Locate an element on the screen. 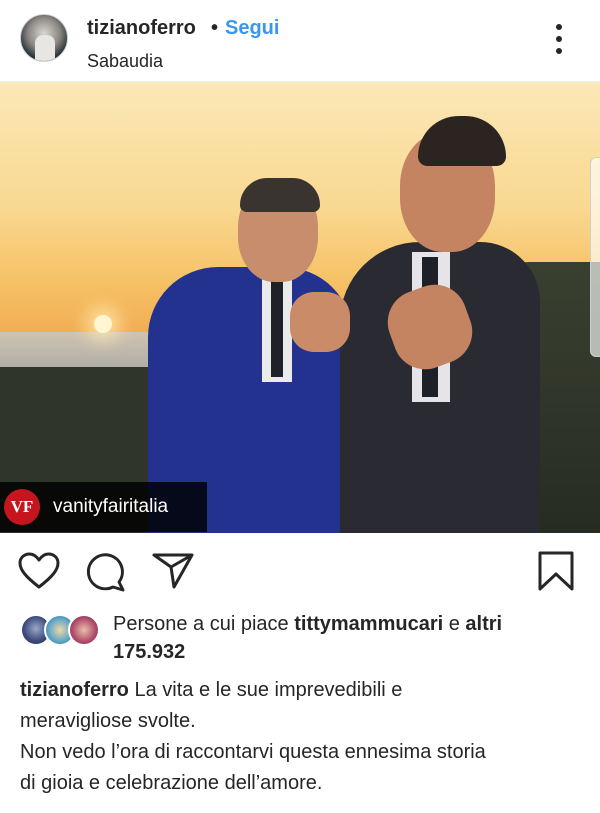 The width and height of the screenshot is (600, 813). caption-line-1: La vita e le sue imprevedibili e is located at coordinates (265, 690).